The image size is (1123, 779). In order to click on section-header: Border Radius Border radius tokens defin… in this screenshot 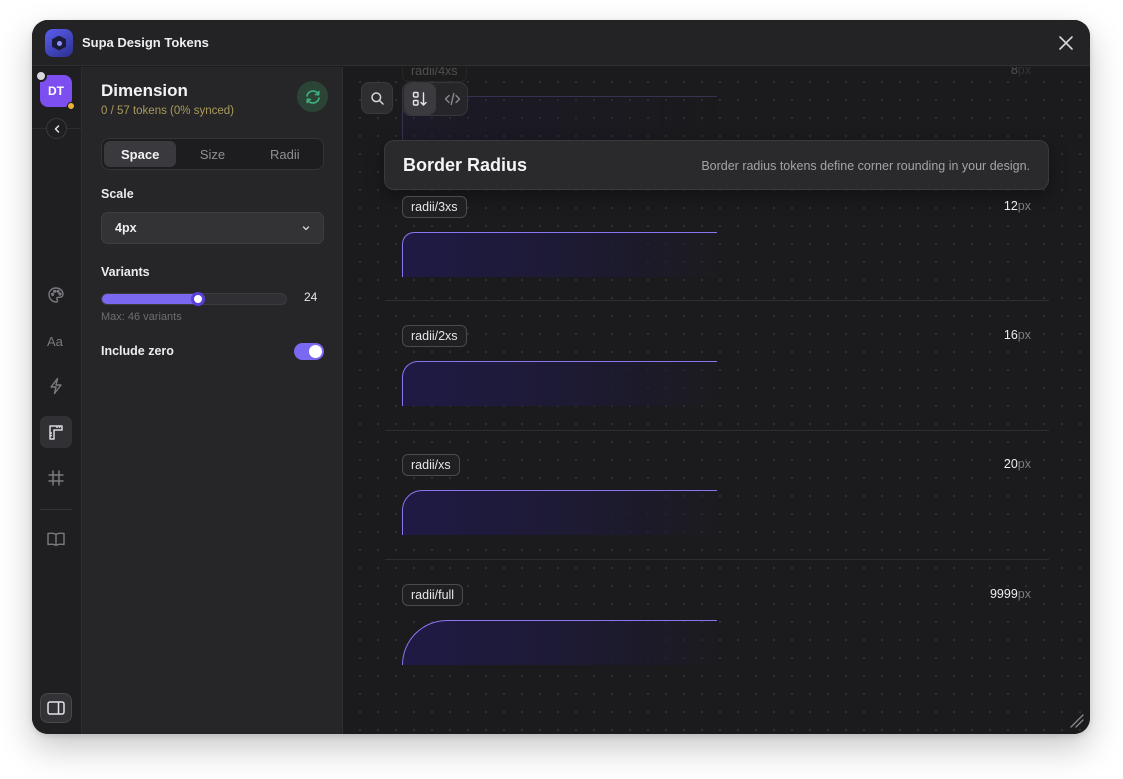, I will do `click(716, 165)`.